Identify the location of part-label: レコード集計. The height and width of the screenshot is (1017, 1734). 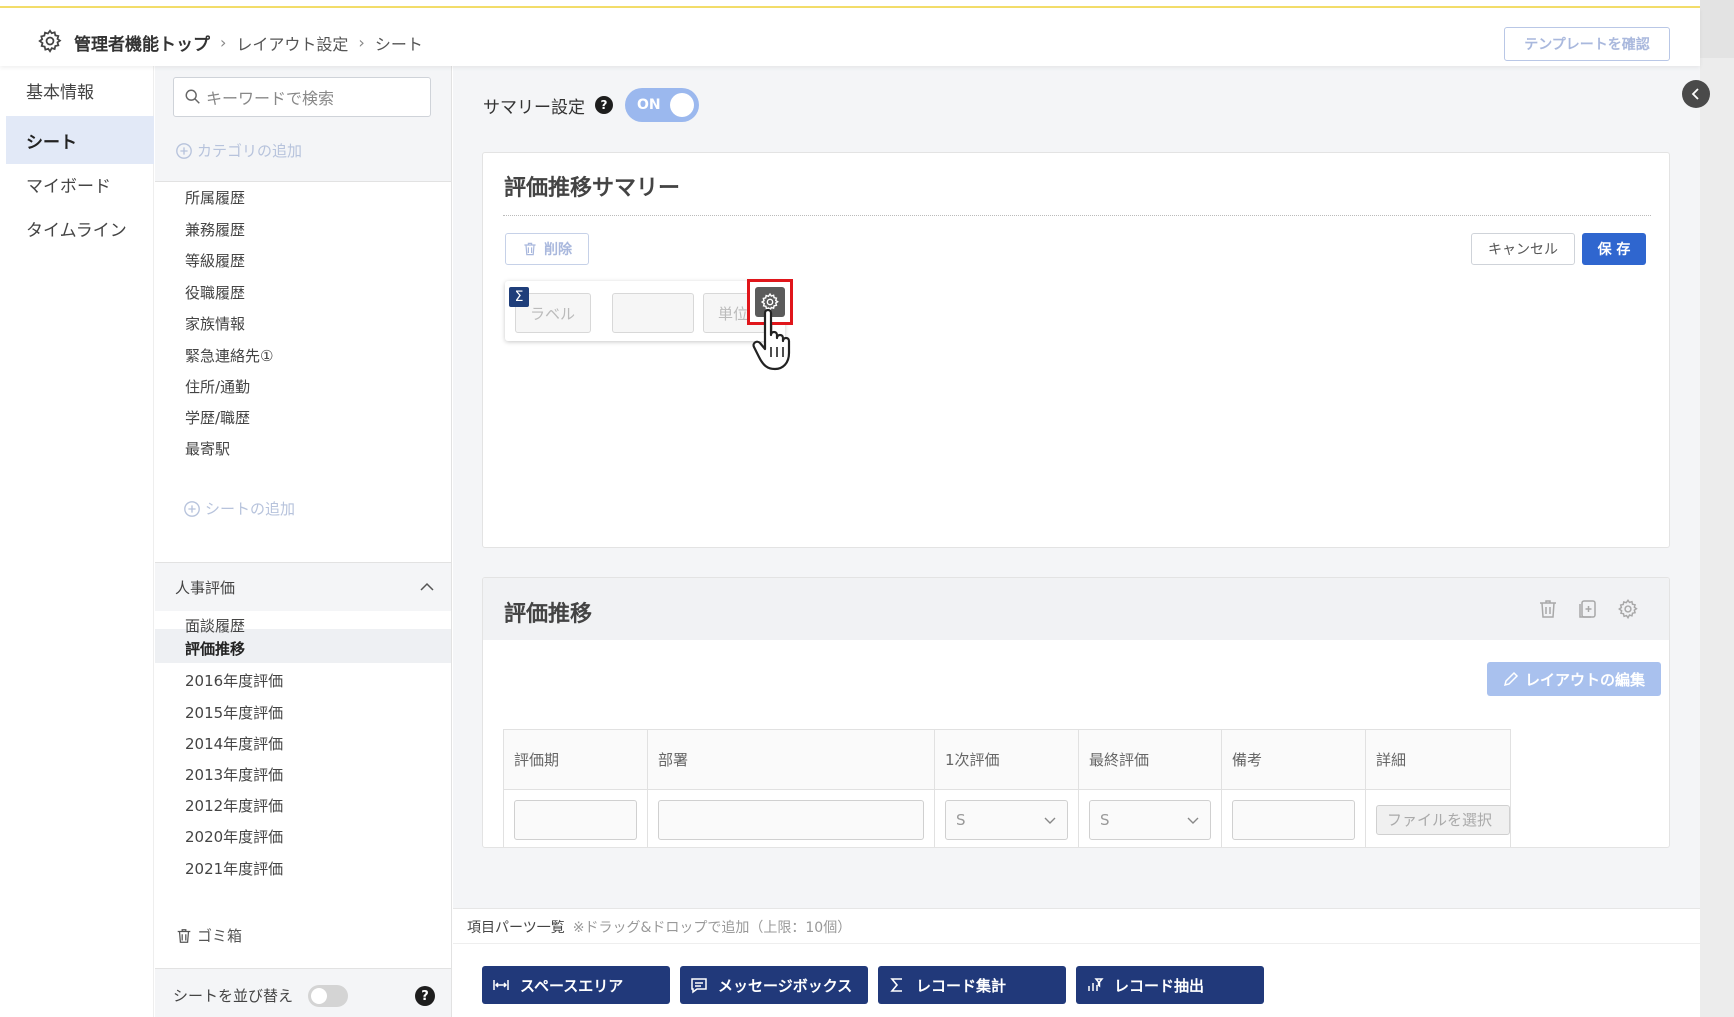
(961, 985).